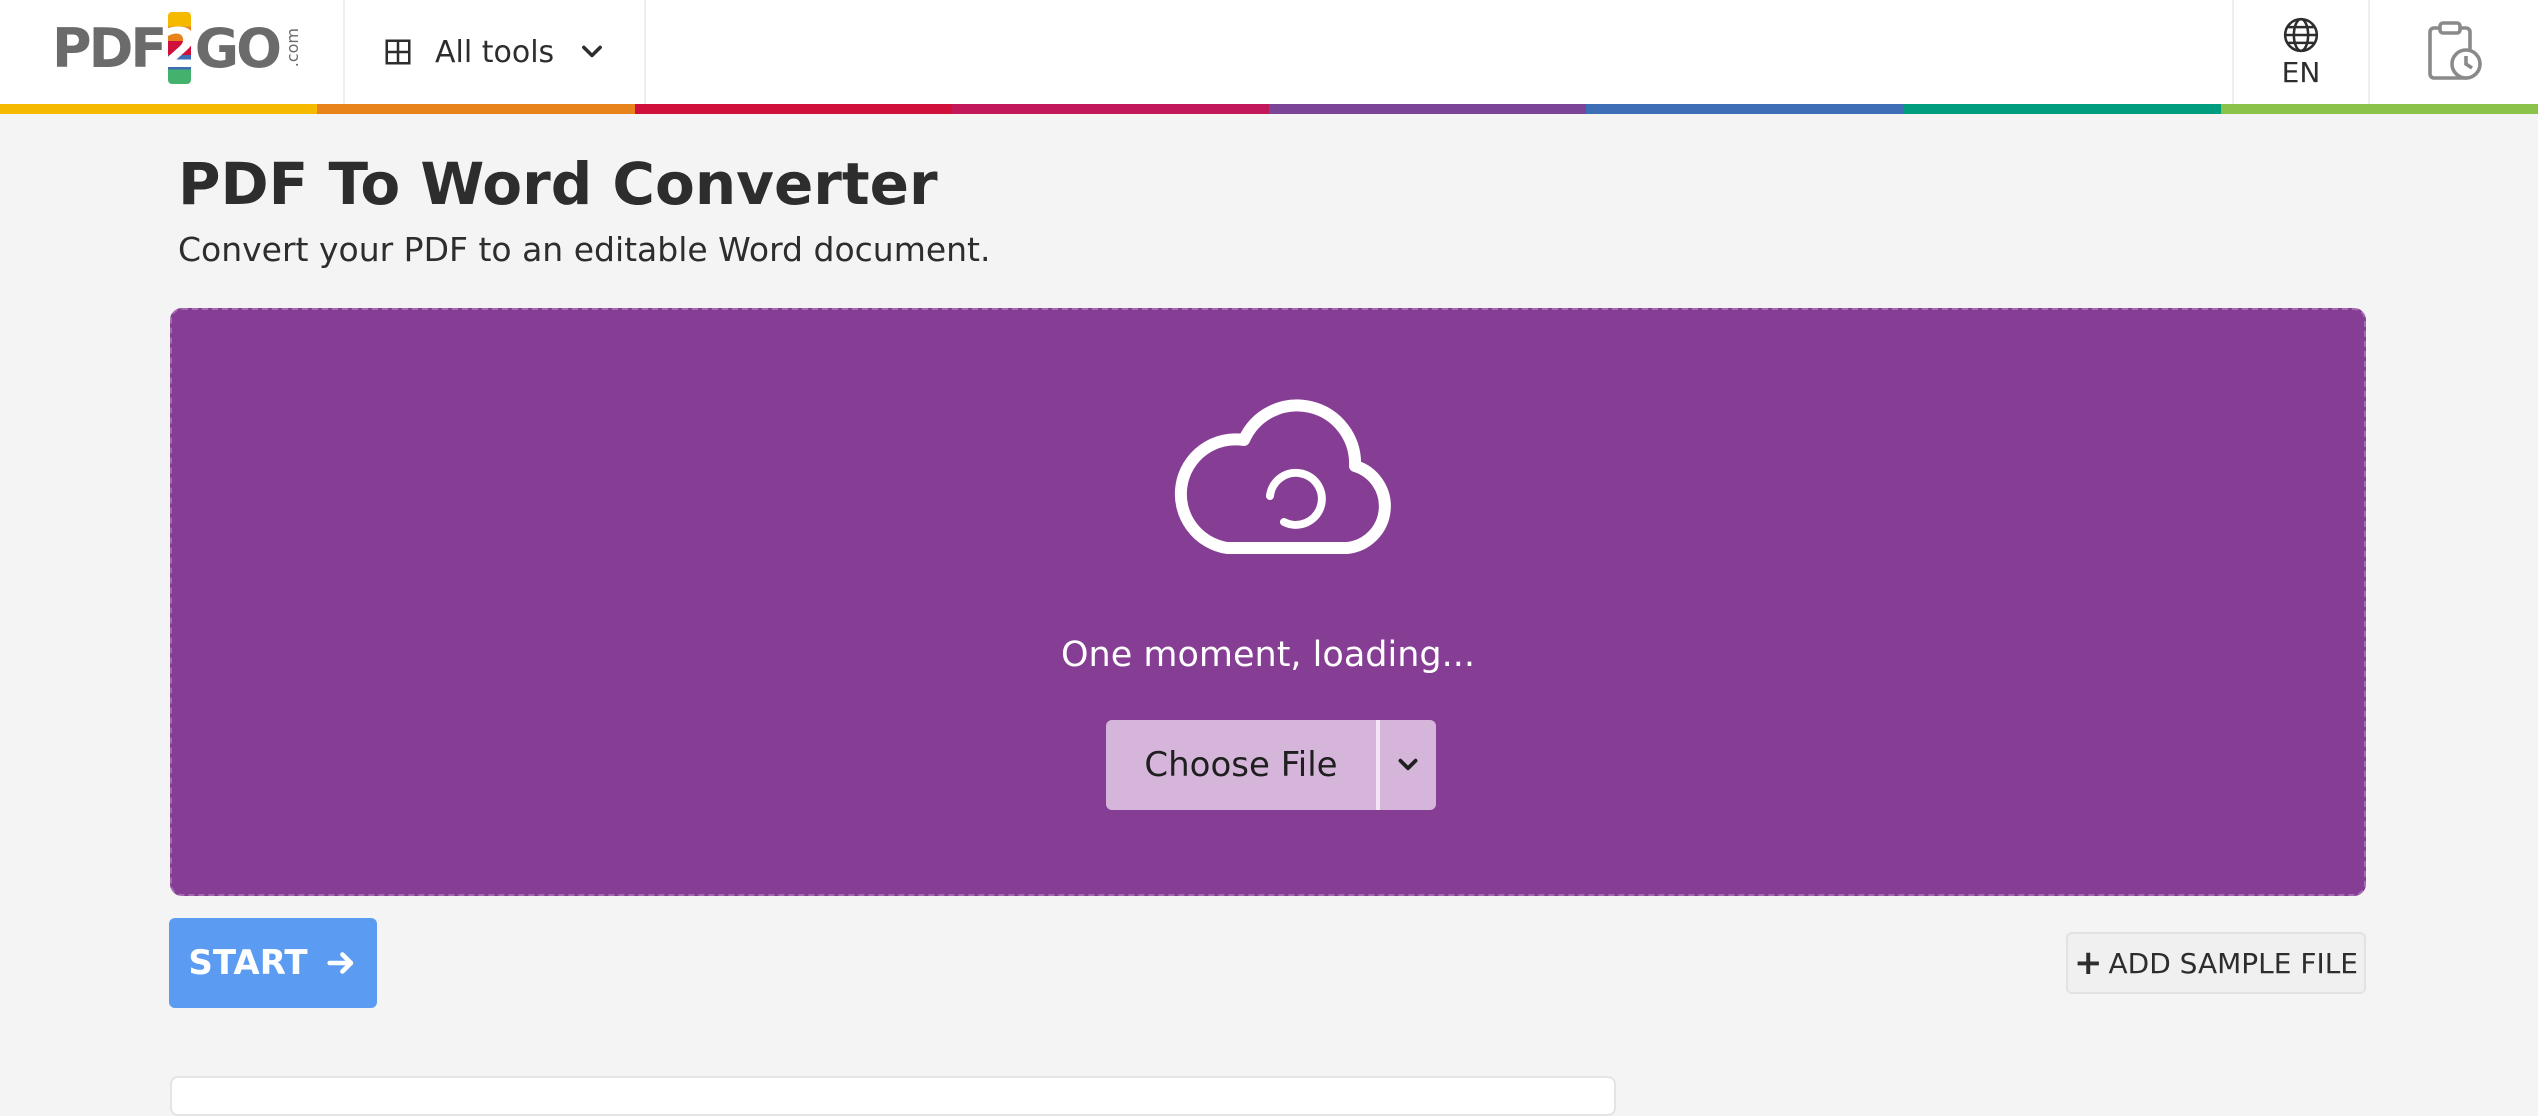 The width and height of the screenshot is (2538, 1116). What do you see at coordinates (645, 52) in the screenshot?
I see `header-divider` at bounding box center [645, 52].